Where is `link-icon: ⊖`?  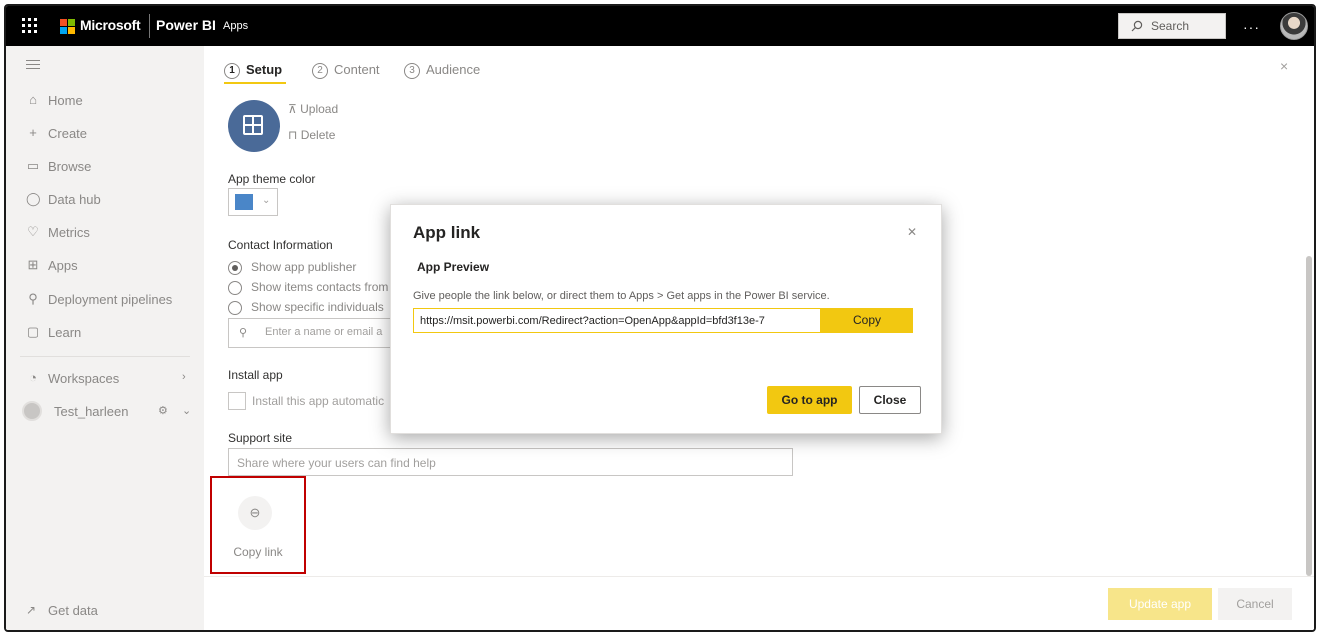 link-icon: ⊖ is located at coordinates (255, 513).